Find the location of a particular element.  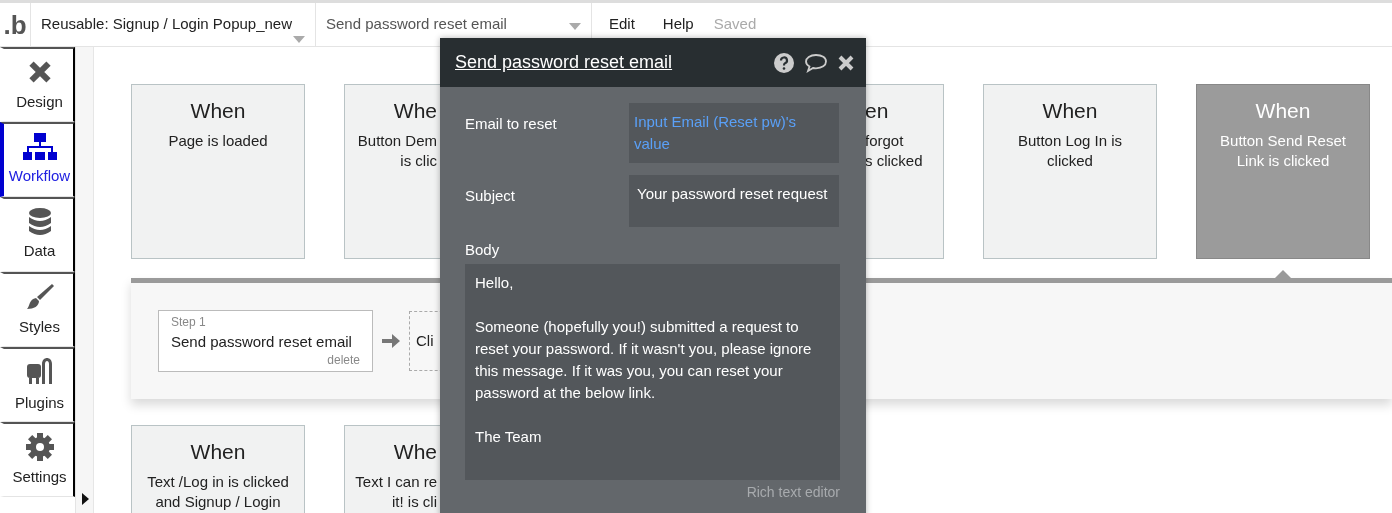

step-name: Send password reset email is located at coordinates (262, 342).